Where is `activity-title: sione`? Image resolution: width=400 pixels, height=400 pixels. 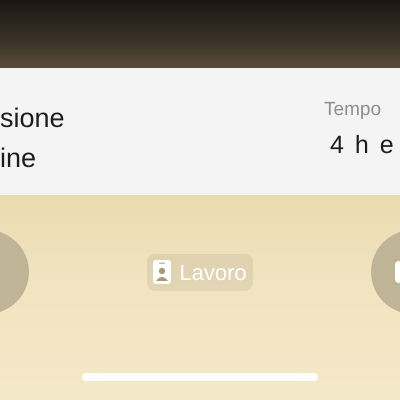
activity-title: sione is located at coordinates (32, 118).